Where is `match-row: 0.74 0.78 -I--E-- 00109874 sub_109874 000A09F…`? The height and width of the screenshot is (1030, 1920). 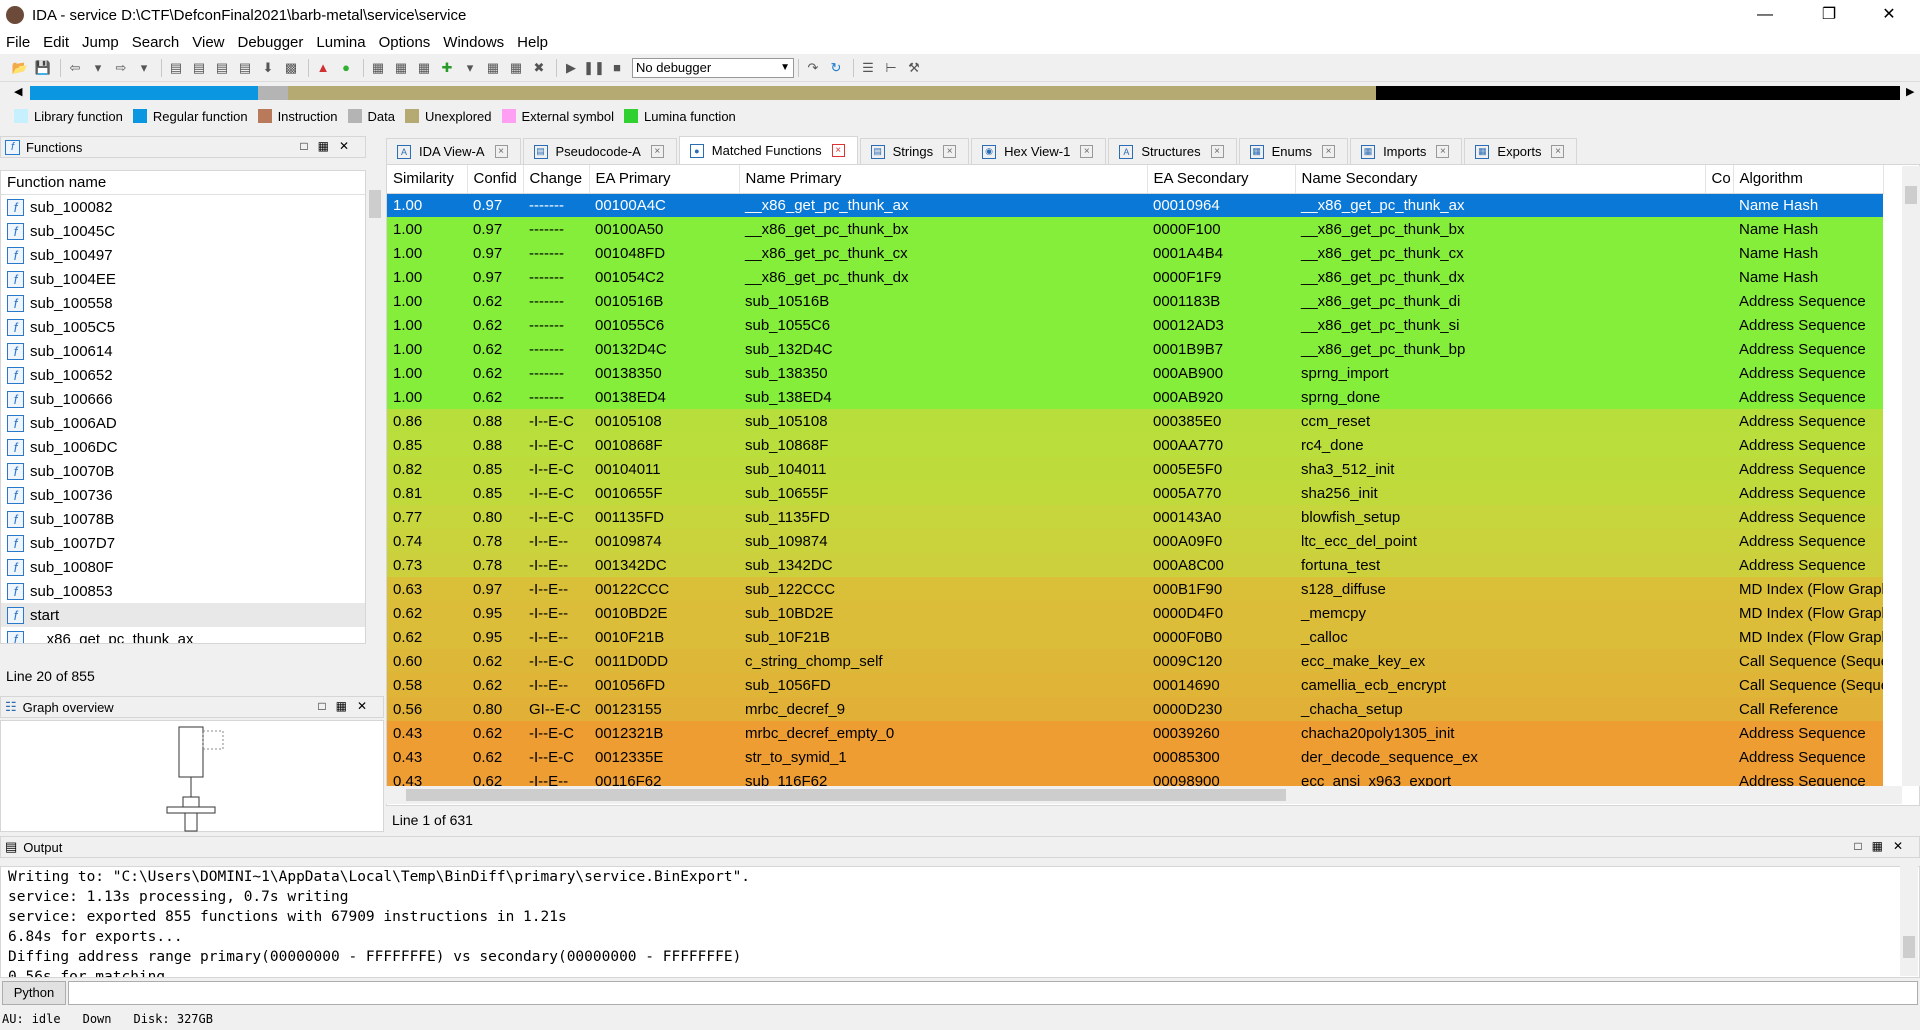 match-row: 0.74 0.78 -I--E-- 00109874 sub_109874 000A09F… is located at coordinates (1135, 541).